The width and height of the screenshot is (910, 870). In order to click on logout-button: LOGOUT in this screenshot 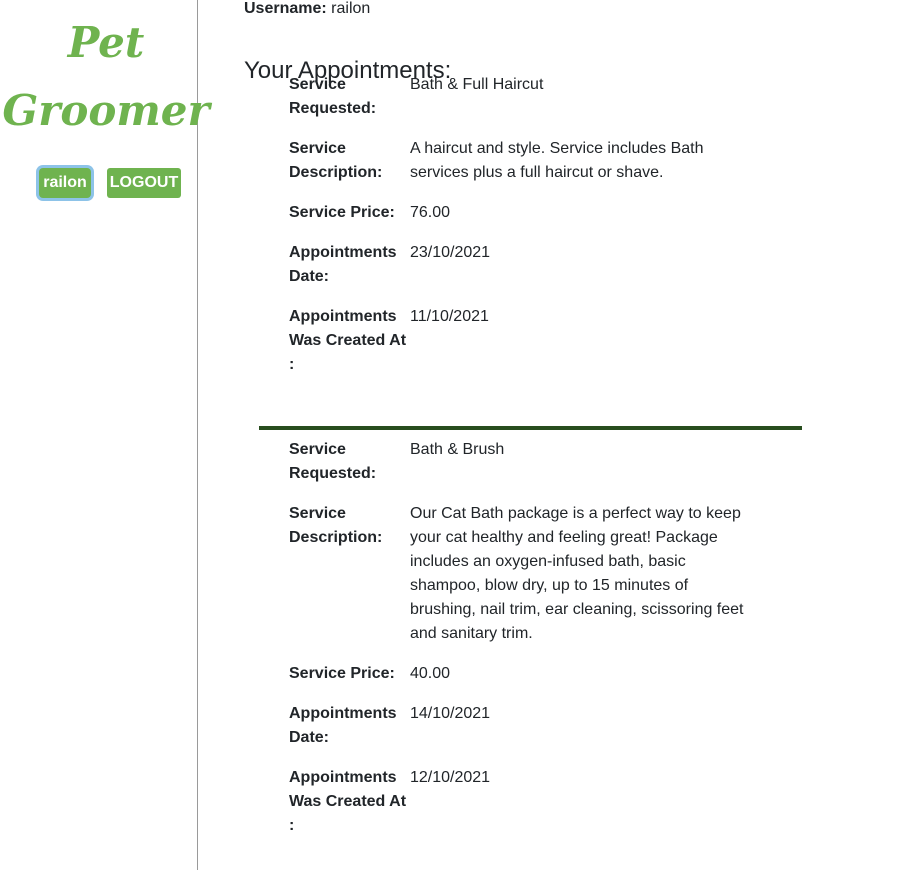, I will do `click(144, 183)`.